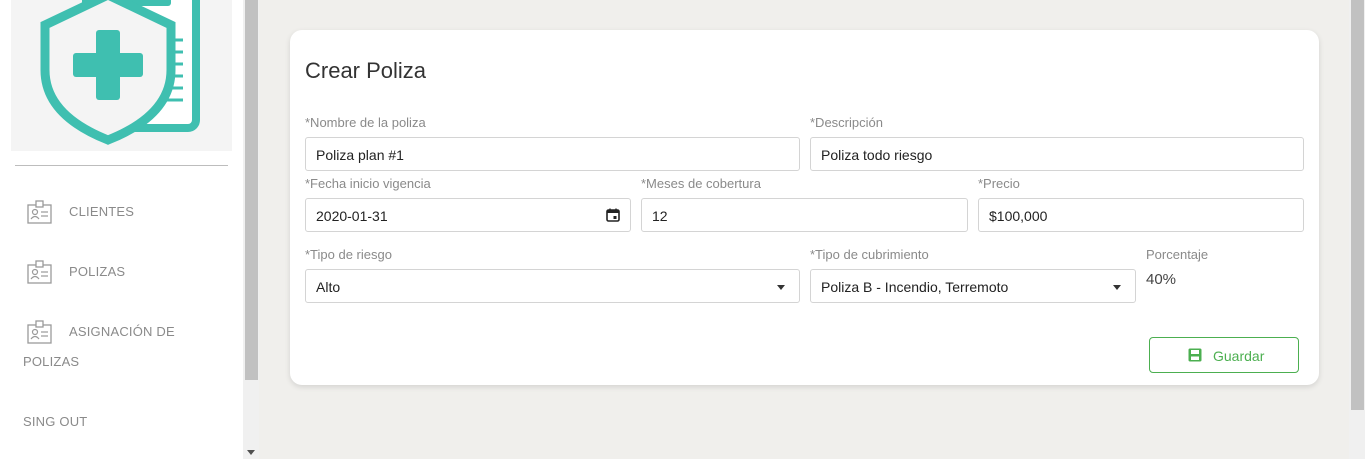  What do you see at coordinates (701, 183) in the screenshot?
I see `coverage-months-label: *Meses de cobertura` at bounding box center [701, 183].